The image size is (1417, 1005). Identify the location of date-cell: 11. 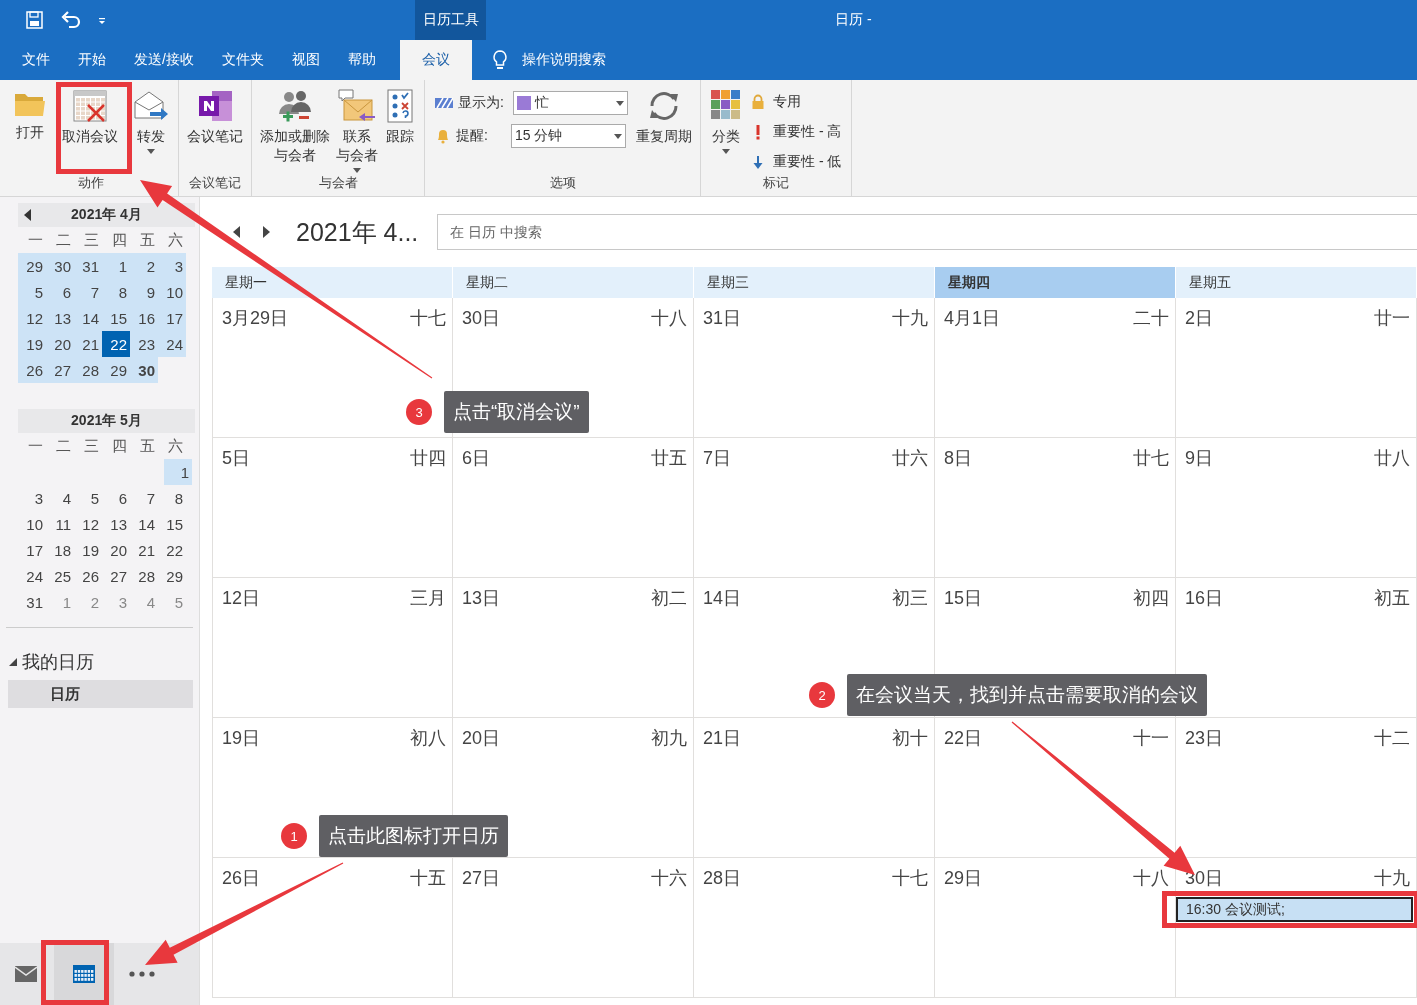
(60, 524).